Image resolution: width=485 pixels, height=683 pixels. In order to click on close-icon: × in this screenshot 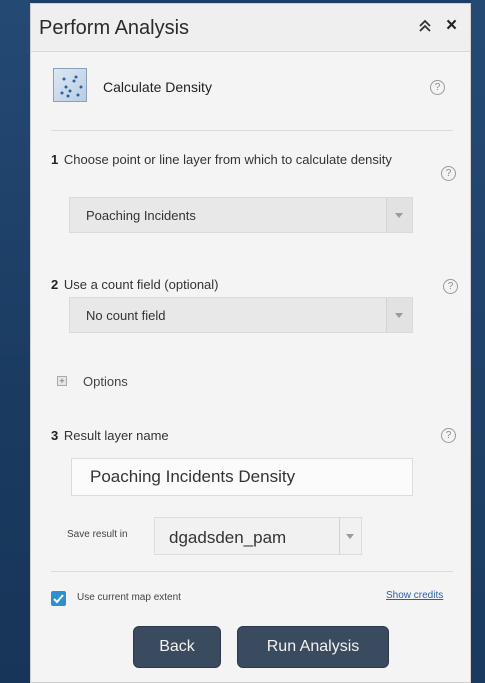, I will do `click(451, 26)`.